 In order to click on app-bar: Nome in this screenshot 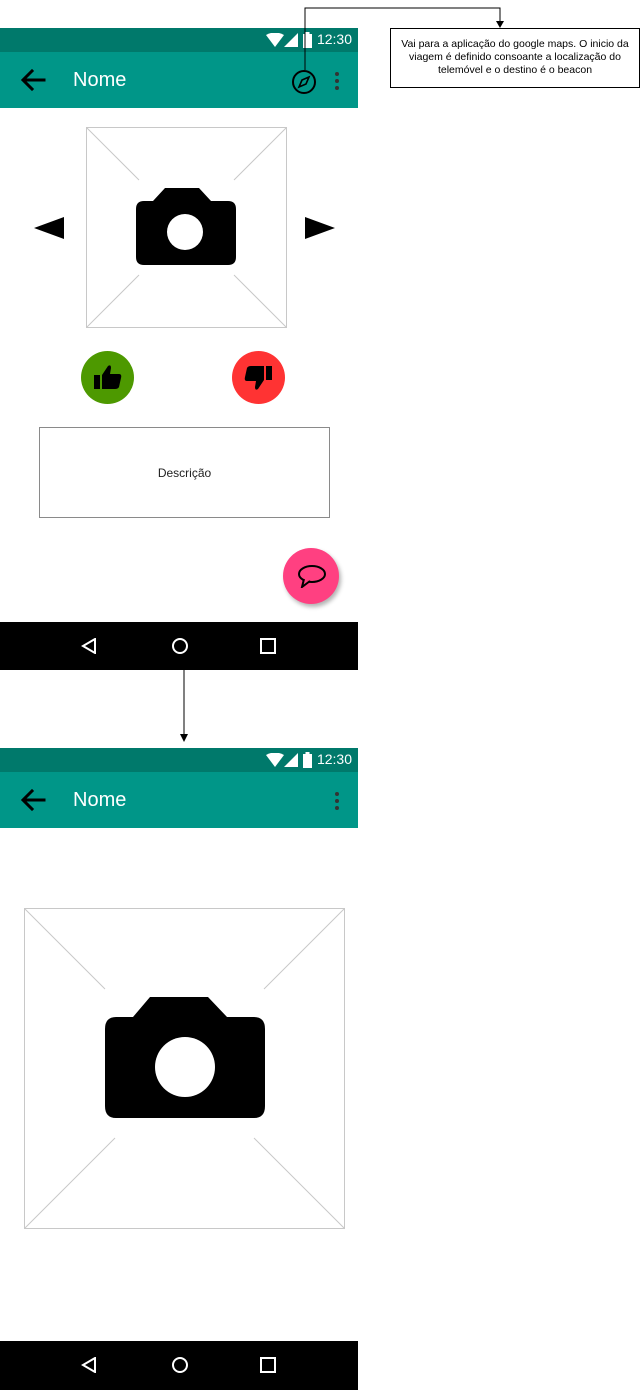, I will do `click(179, 800)`.